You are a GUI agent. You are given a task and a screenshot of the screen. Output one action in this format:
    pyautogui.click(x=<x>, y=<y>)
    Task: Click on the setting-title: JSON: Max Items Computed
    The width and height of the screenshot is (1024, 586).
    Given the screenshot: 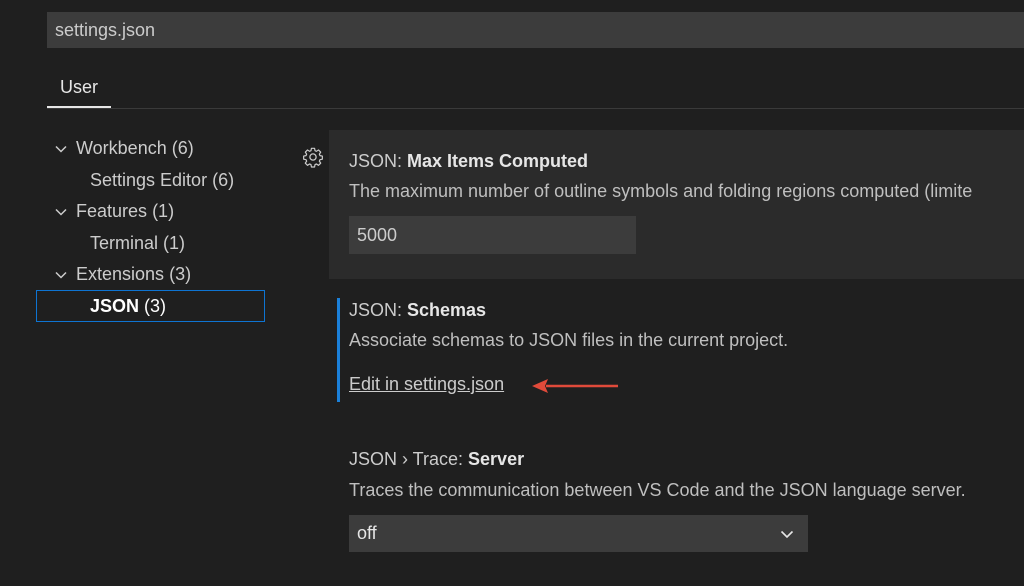 What is the action you would take?
    pyautogui.click(x=468, y=161)
    